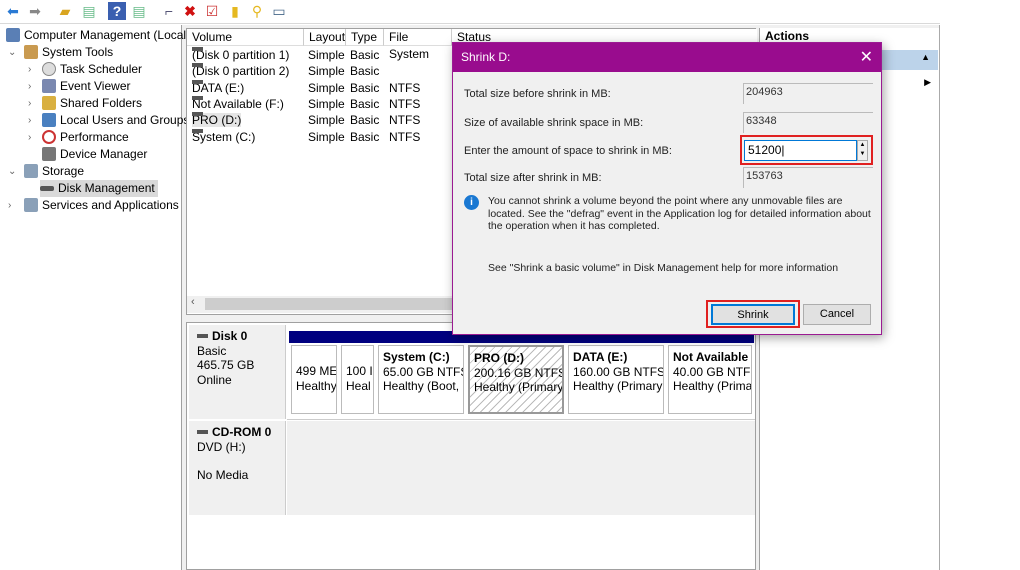  Describe the element at coordinates (212, 350) in the screenshot. I see `disk-type: Basic` at that location.